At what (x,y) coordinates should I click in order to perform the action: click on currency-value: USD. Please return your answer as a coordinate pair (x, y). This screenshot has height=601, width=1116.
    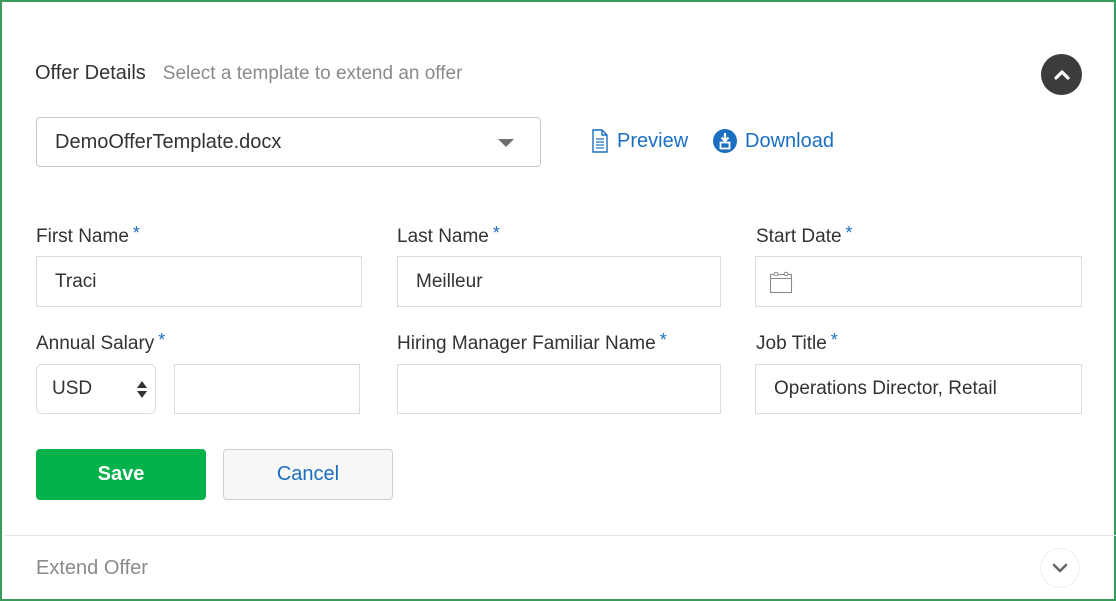
    Looking at the image, I should click on (72, 388).